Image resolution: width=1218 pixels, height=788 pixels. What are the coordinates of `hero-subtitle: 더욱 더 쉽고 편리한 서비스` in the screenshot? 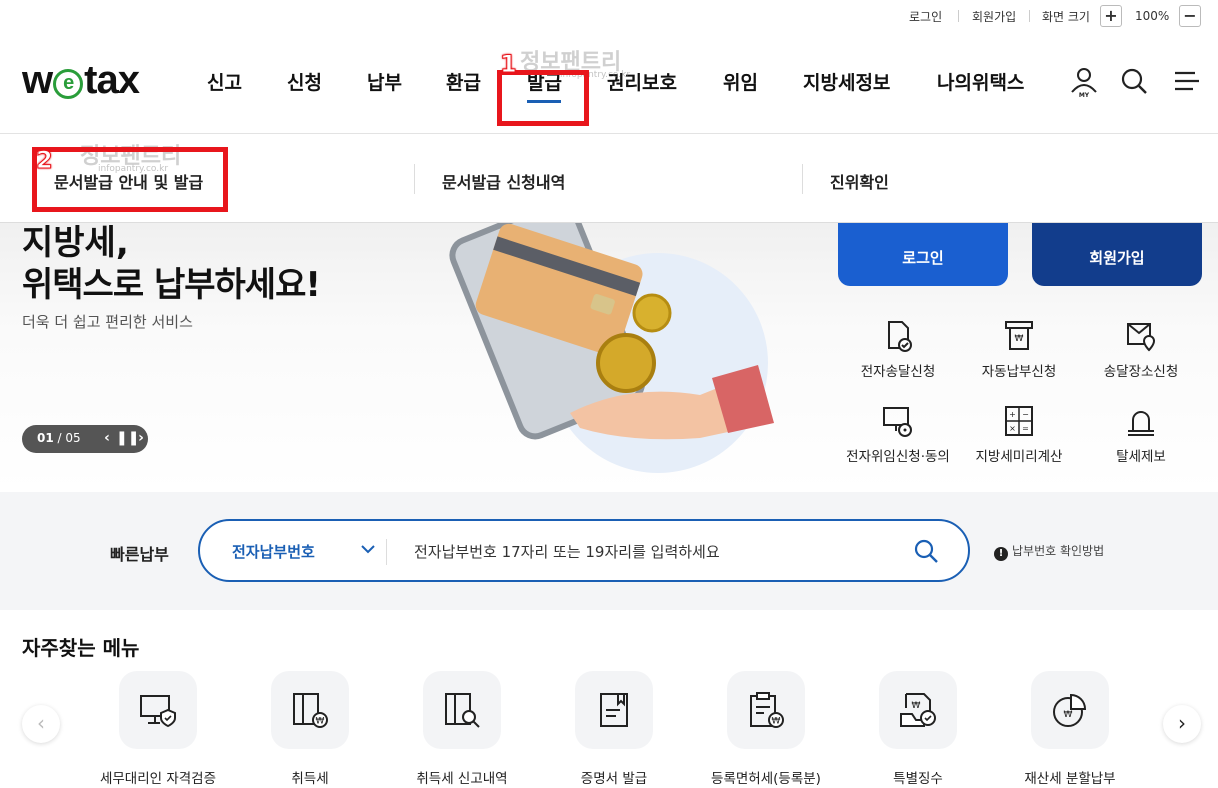 It's located at (107, 322).